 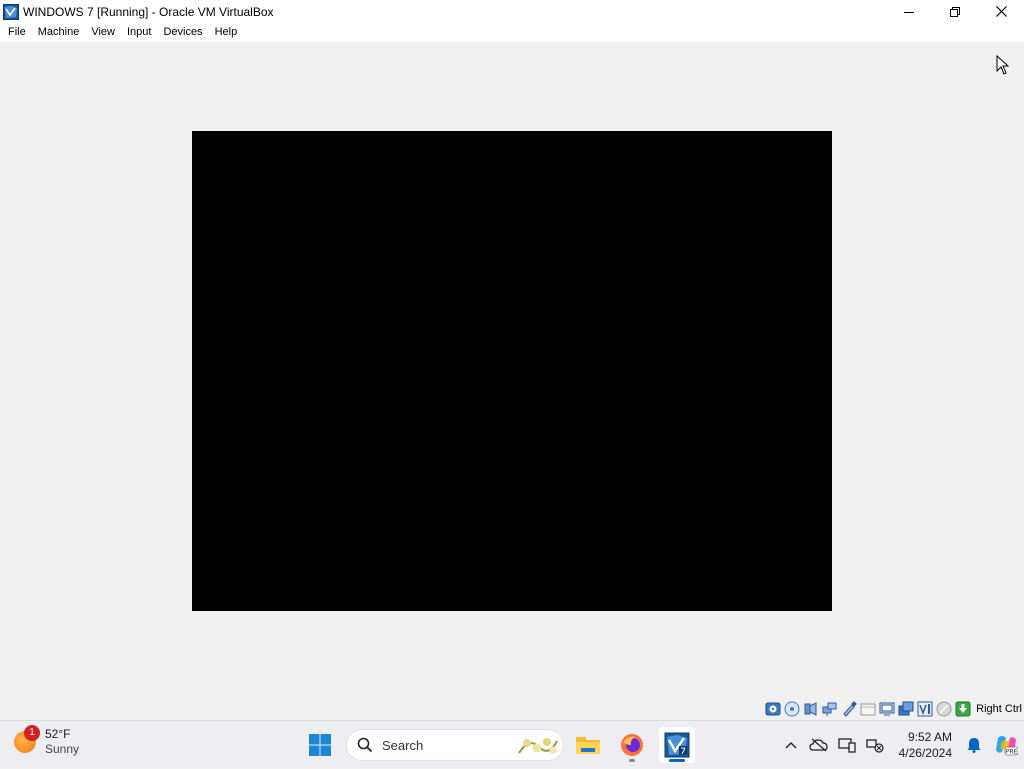 What do you see at coordinates (538, 746) in the screenshot?
I see `search-highlight-icon` at bounding box center [538, 746].